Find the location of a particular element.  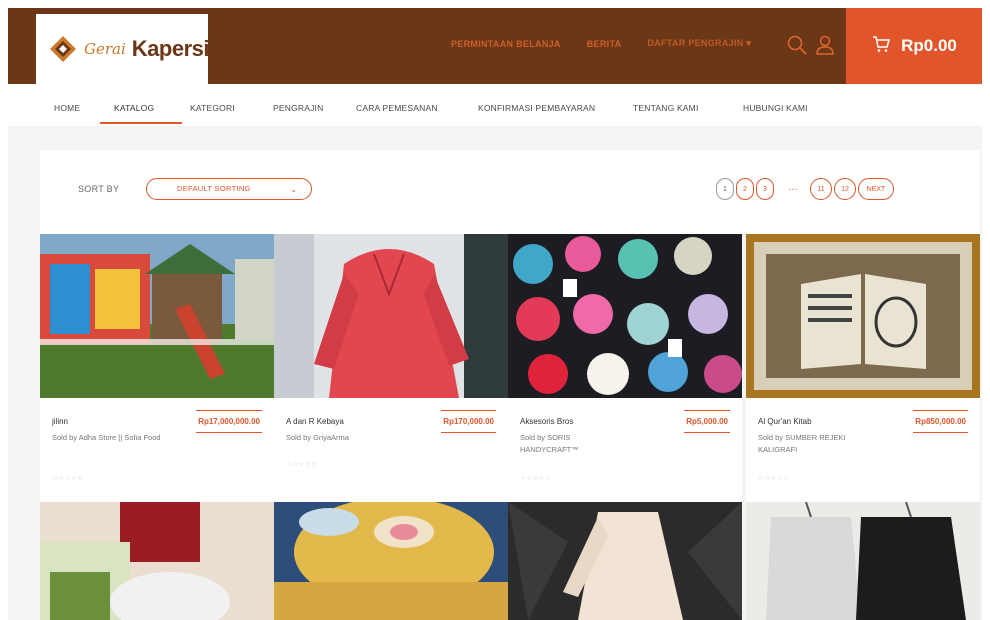

nav-home: HOME is located at coordinates (67, 108).